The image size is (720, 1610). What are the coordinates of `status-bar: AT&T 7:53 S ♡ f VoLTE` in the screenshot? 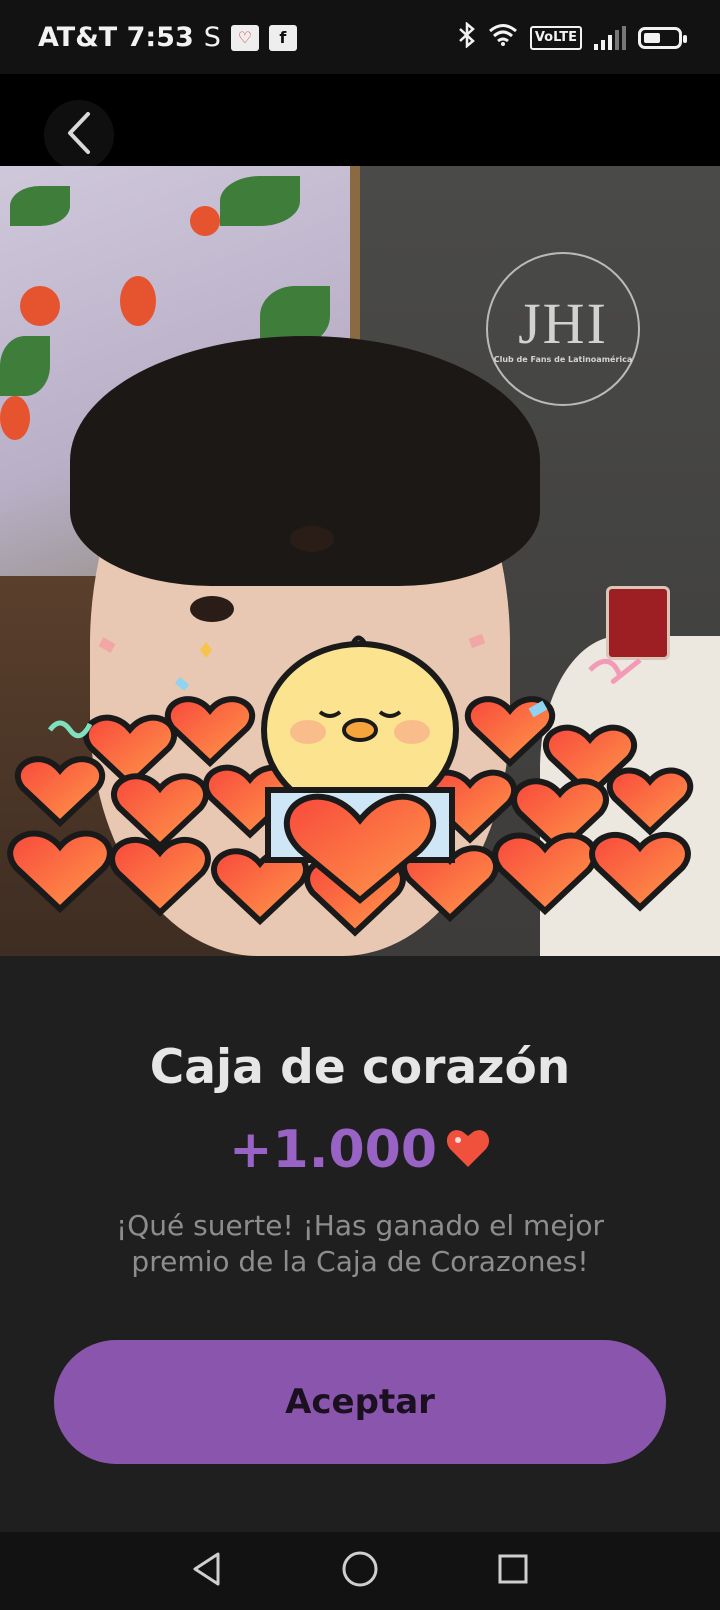 It's located at (360, 37).